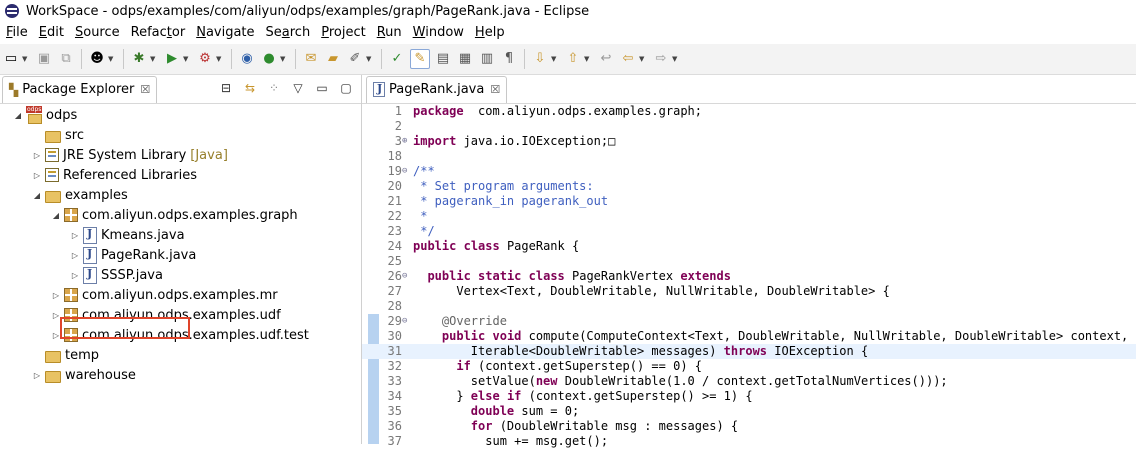 This screenshot has height=449, width=1136. Describe the element at coordinates (180, 195) in the screenshot. I see `tree-item: ◢ examples` at that location.